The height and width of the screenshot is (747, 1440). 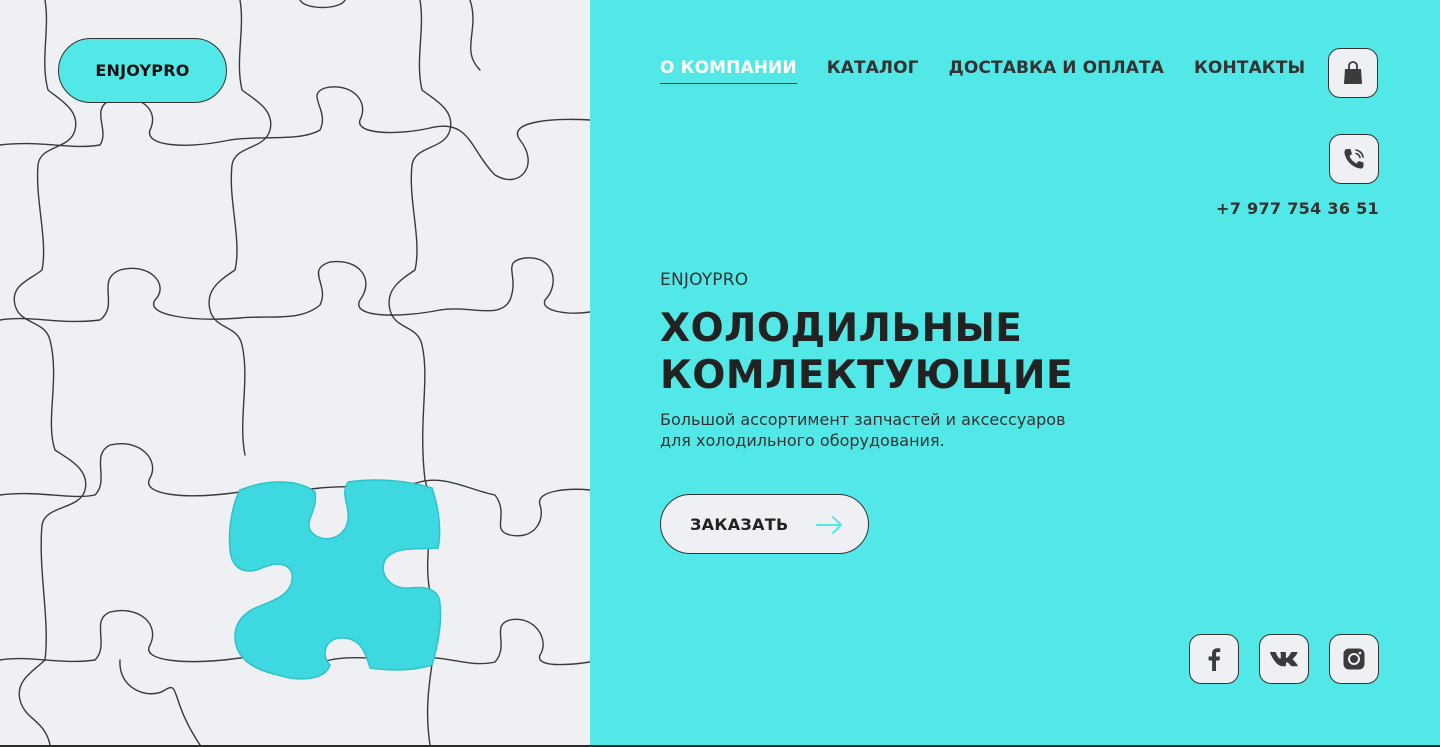 What do you see at coordinates (728, 71) in the screenshot?
I see `nav-item-about: О КОМПАНИИ` at bounding box center [728, 71].